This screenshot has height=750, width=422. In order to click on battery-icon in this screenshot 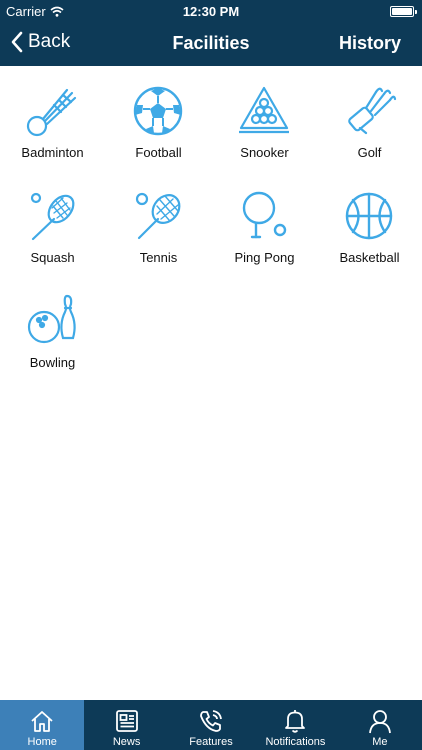, I will do `click(403, 11)`.